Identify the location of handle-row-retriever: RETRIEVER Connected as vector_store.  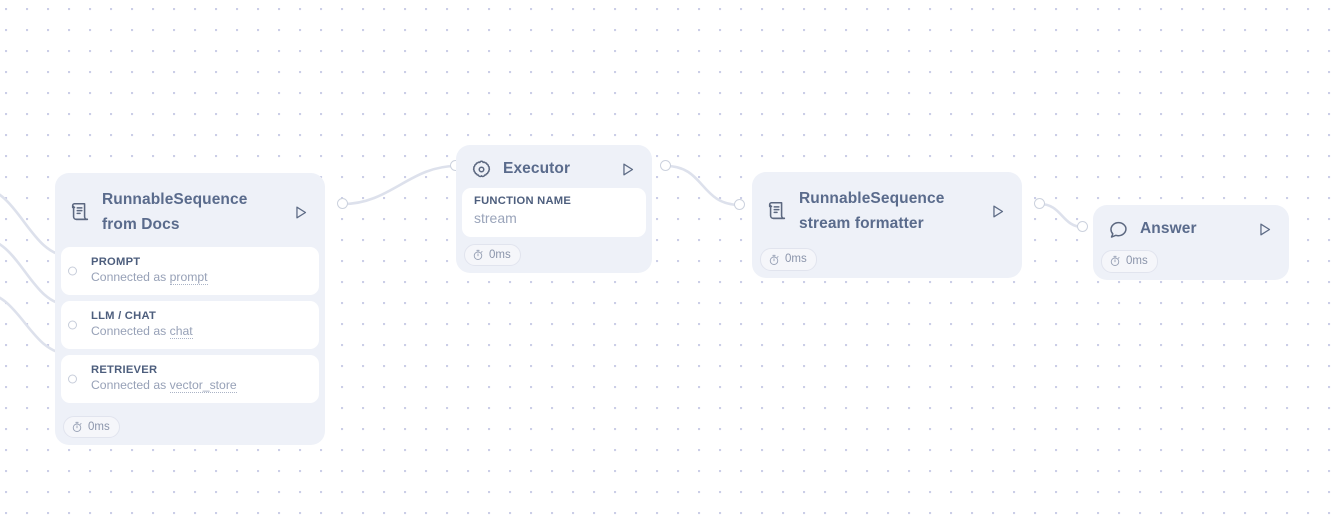
(190, 378).